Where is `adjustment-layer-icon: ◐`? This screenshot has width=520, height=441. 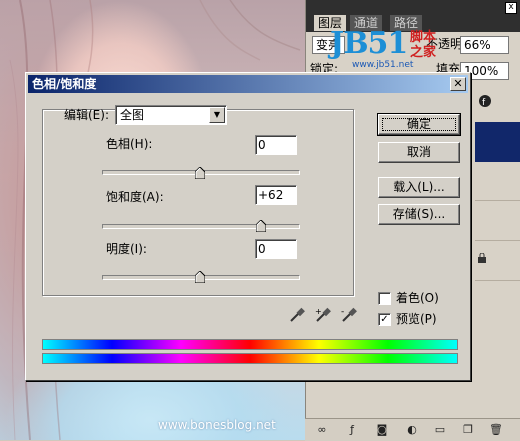
adjustment-layer-icon: ◐ is located at coordinates (412, 429).